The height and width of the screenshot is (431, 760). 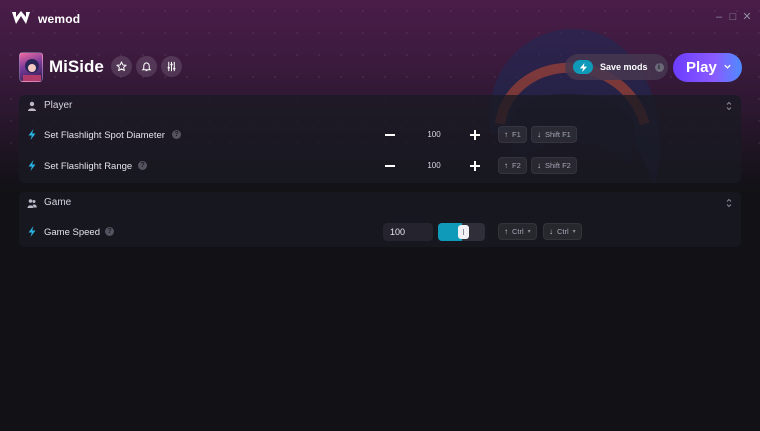 I want to click on title-bar: wemod – □ ✕, so click(x=380, y=18).